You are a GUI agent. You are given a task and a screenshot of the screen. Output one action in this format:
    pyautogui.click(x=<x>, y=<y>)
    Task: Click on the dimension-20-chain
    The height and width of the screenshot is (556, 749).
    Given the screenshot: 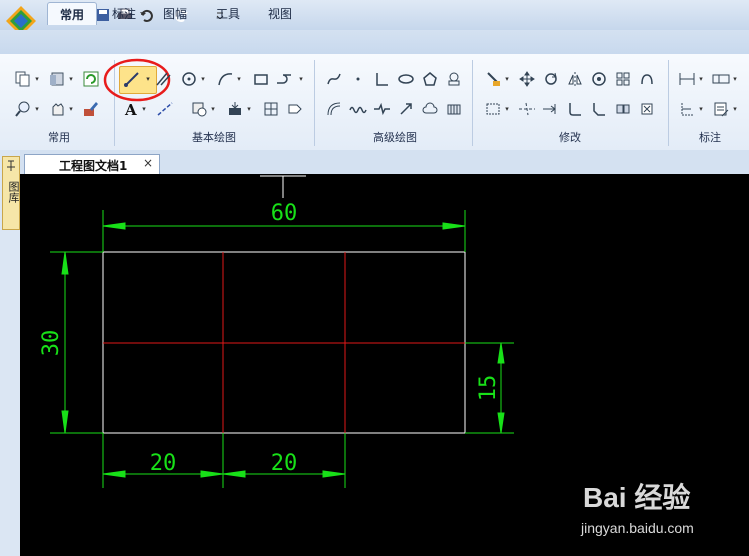 What is the action you would take?
    pyautogui.click(x=224, y=460)
    